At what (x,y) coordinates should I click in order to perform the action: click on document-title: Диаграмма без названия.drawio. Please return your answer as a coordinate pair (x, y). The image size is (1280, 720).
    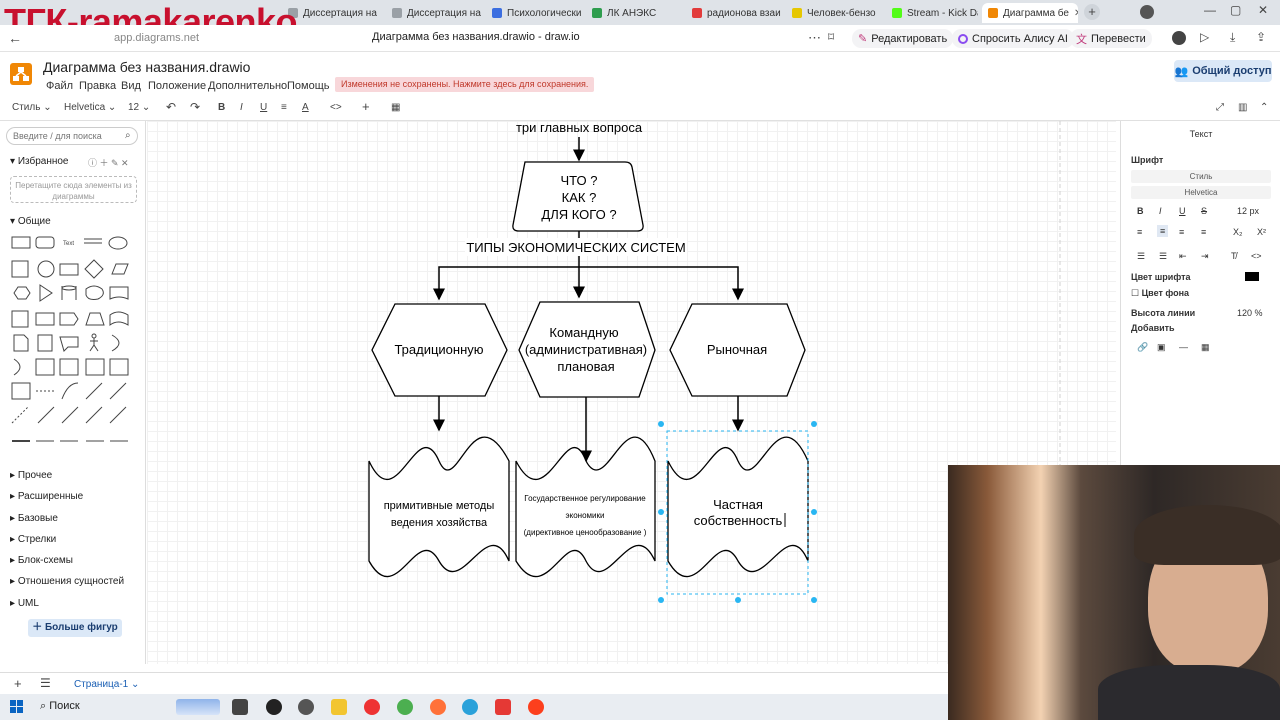
    Looking at the image, I should click on (146, 67).